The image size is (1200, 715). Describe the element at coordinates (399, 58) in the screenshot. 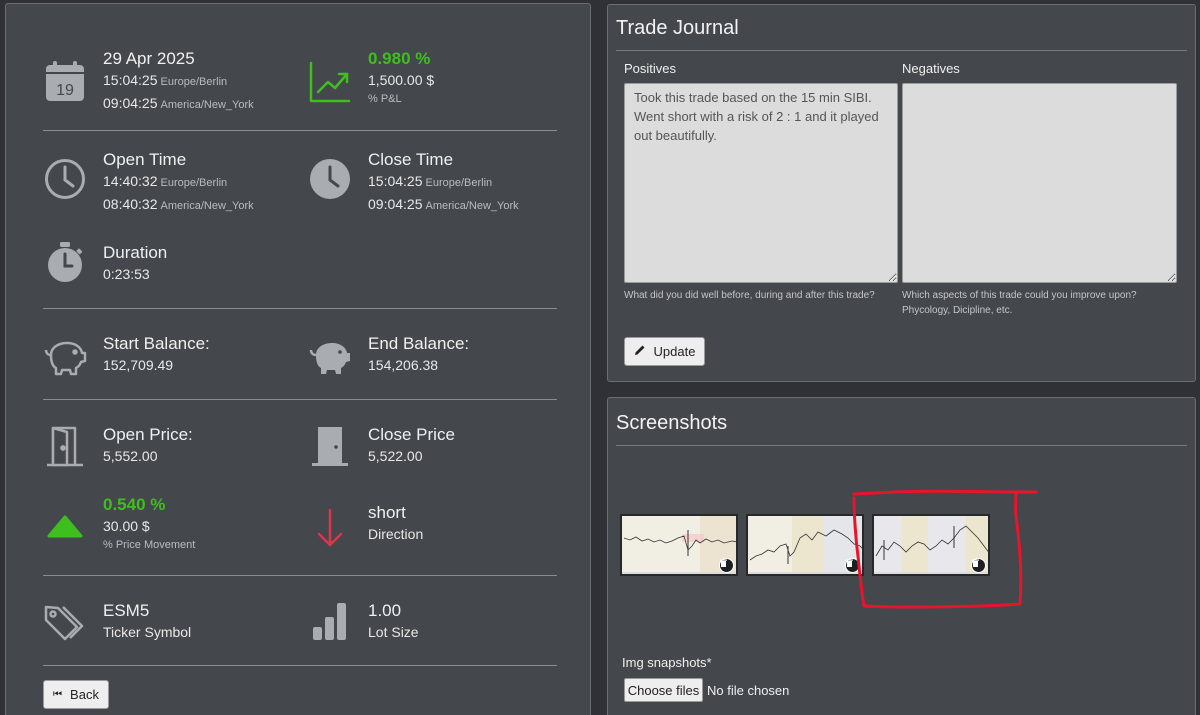

I see `pnl-percent: 0.980 %` at that location.